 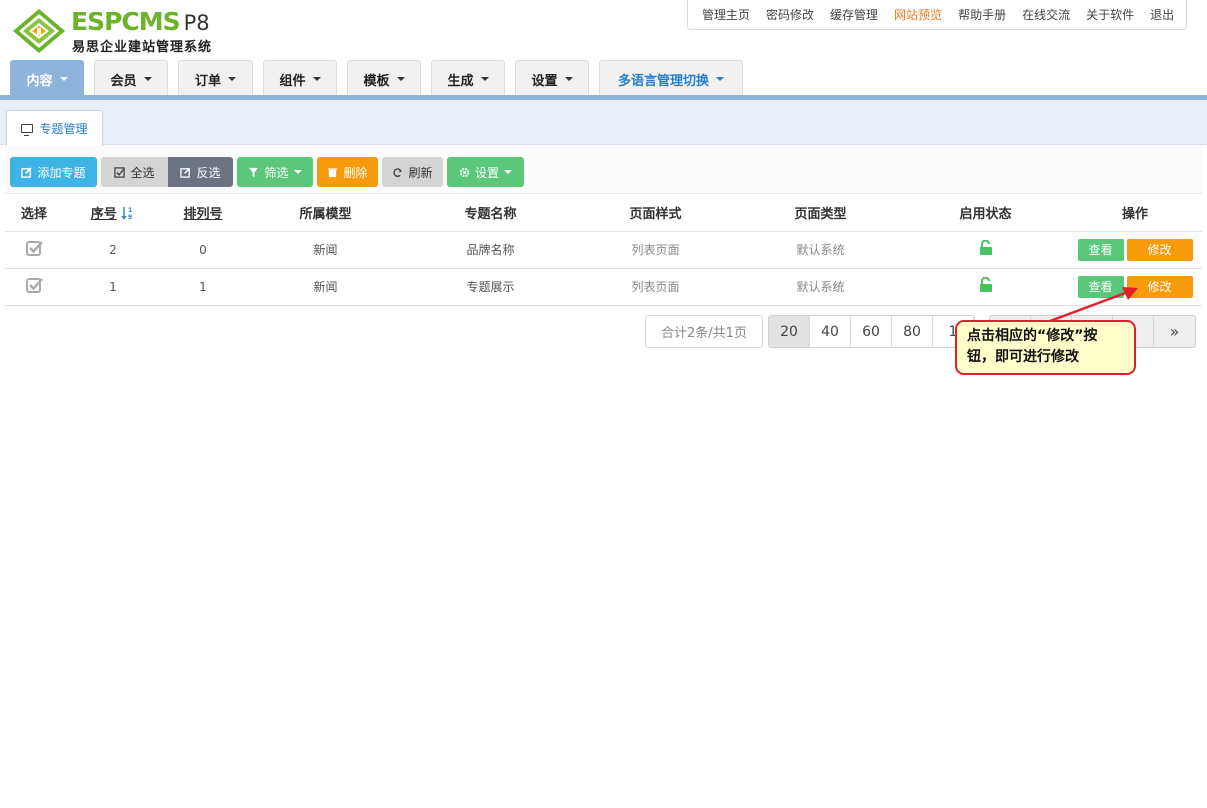 What do you see at coordinates (325, 213) in the screenshot?
I see `col-model: 所属模型` at bounding box center [325, 213].